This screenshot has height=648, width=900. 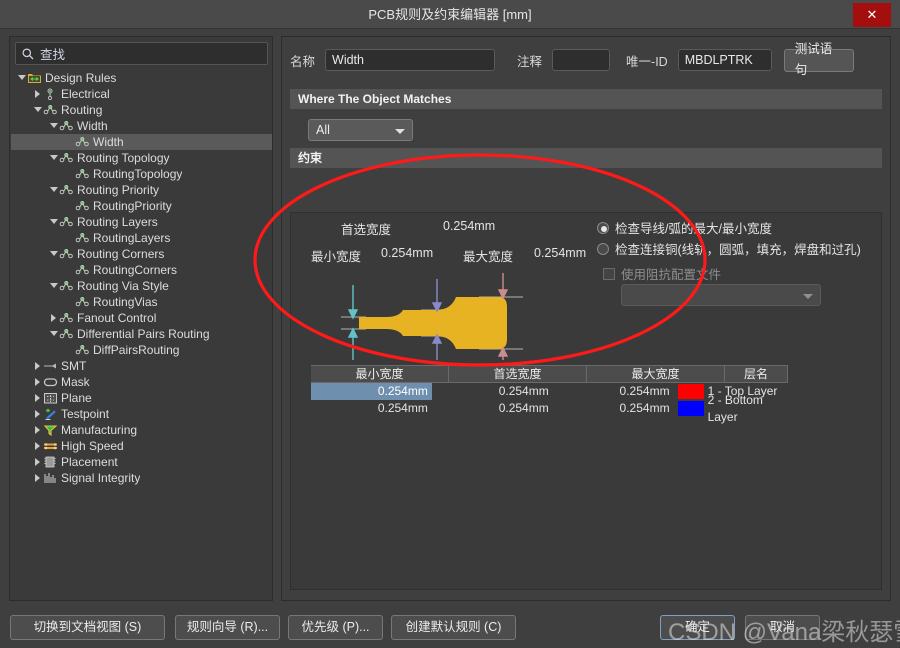 I want to click on layer-name-label: 2 - Bottom Layer, so click(x=735, y=408).